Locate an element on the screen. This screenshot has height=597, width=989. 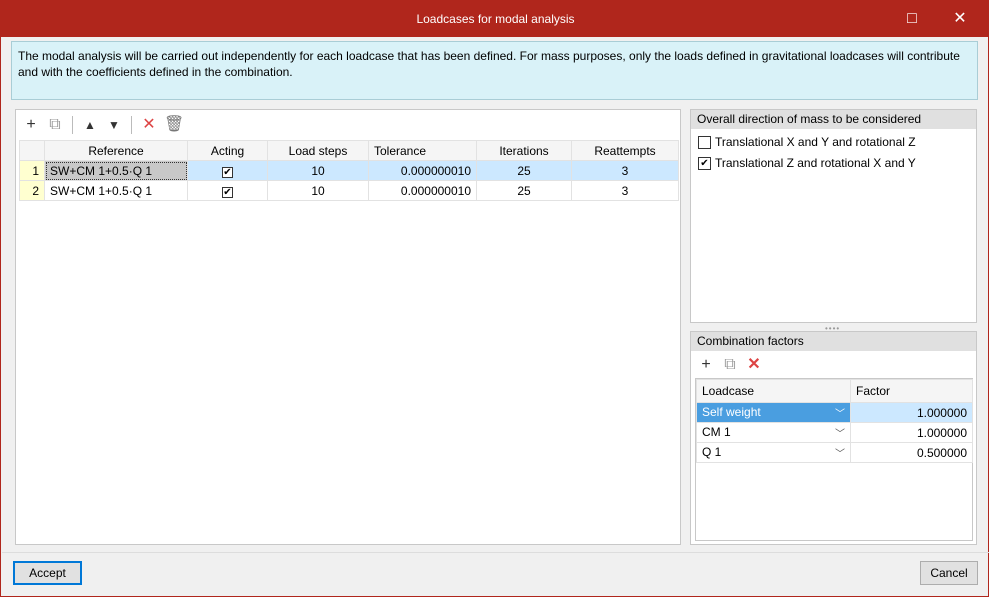
loadcase-select: Q 1 ﹀ is located at coordinates (773, 452).